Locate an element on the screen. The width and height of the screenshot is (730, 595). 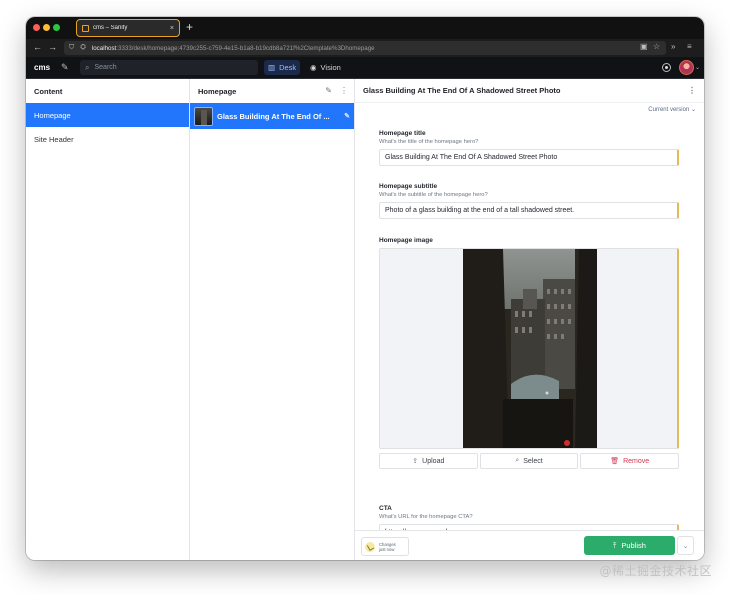
vision-tool-button: ◉ Vision is located at coordinates (325, 67).